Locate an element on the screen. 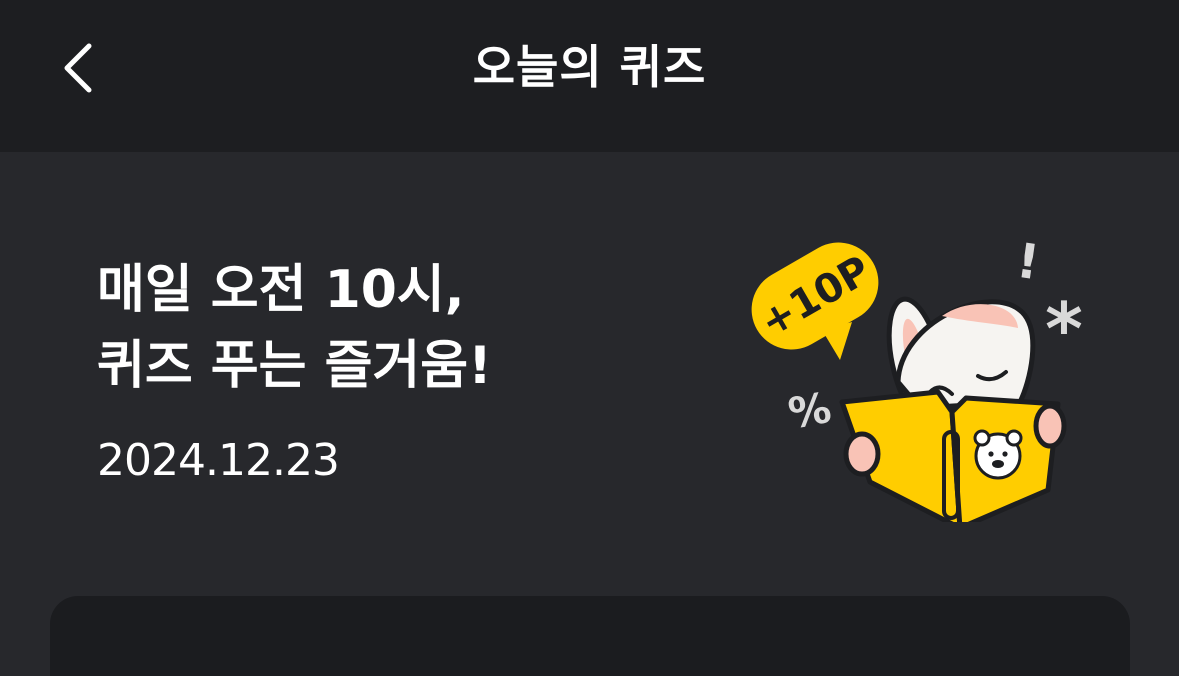 Image resolution: width=1179 pixels, height=676 pixels. hero-title: 매일 오전 10시, 퀴즈 푸는 즐거움! is located at coordinates (294, 328).